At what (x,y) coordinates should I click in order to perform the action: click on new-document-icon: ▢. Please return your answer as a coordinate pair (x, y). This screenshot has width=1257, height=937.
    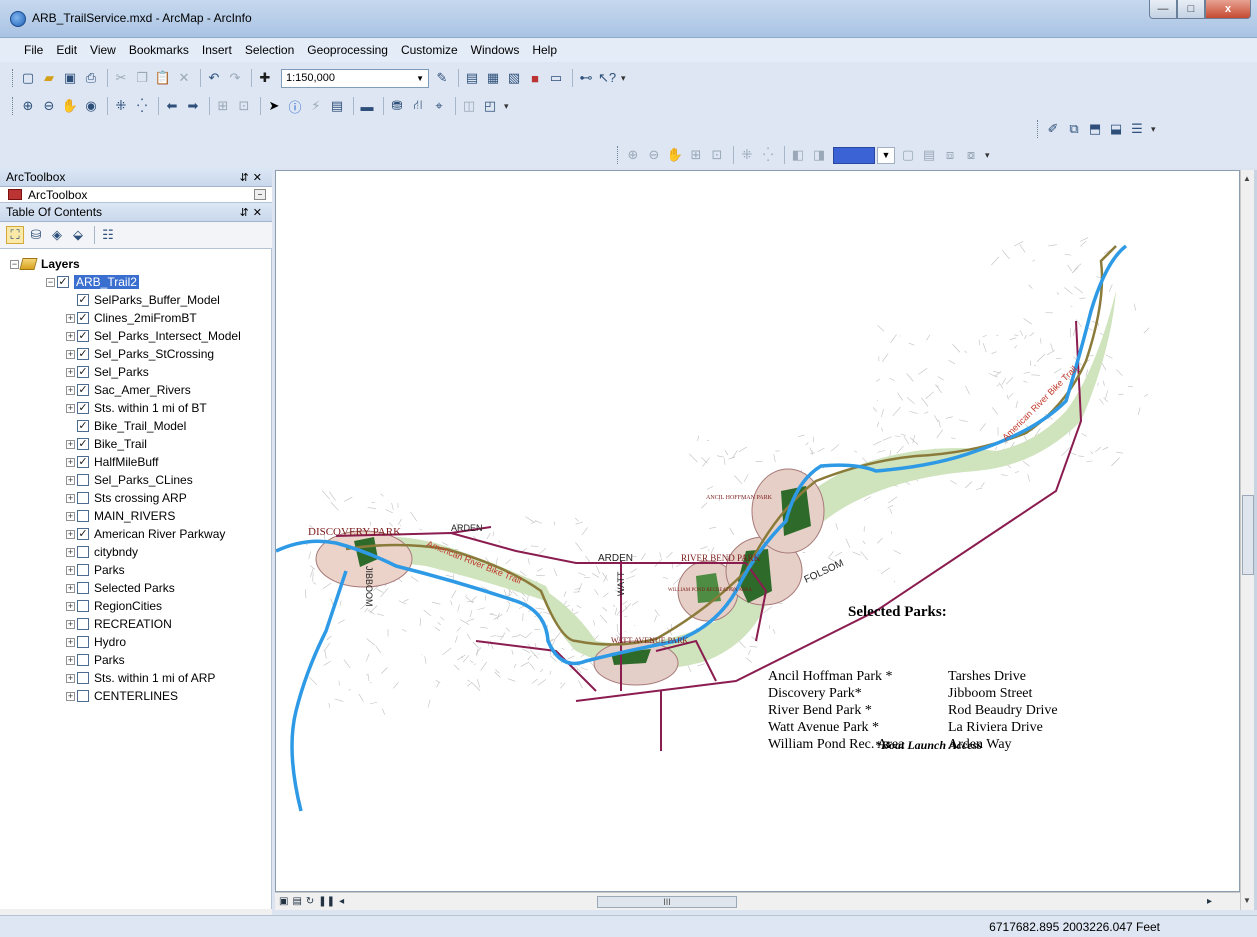
    Looking at the image, I should click on (28, 78).